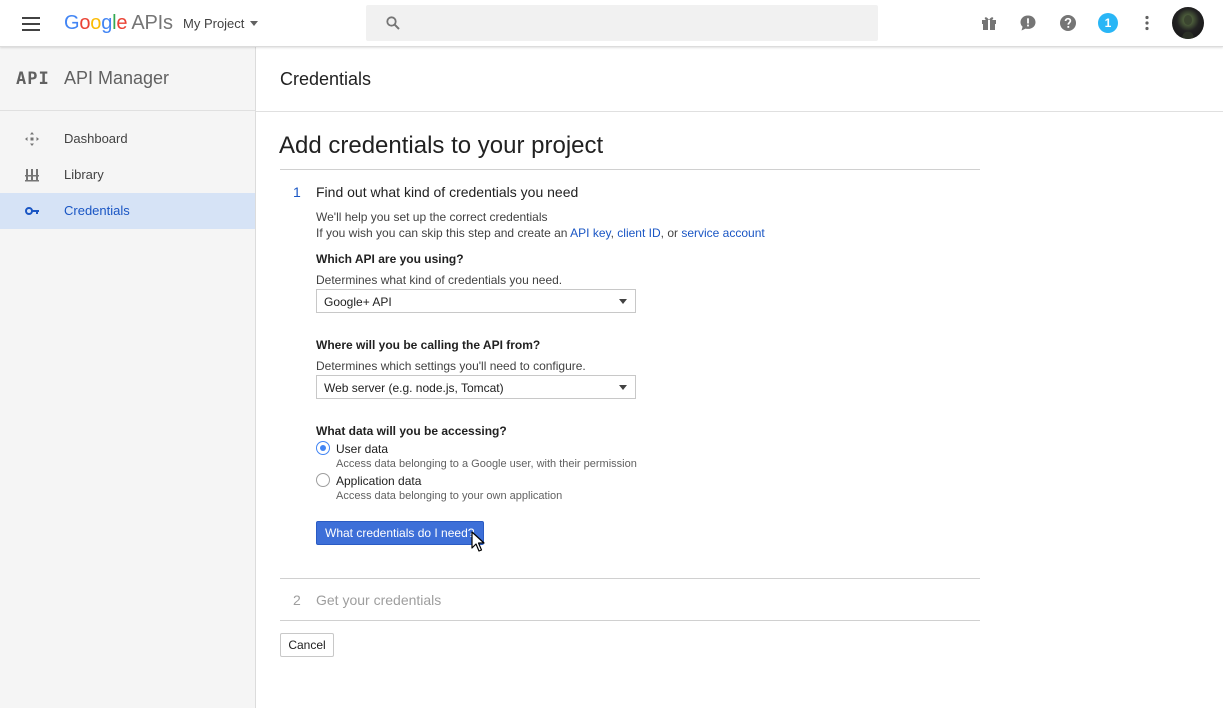 Image resolution: width=1223 pixels, height=708 pixels. Describe the element at coordinates (32, 211) in the screenshot. I see `key-icon` at that location.